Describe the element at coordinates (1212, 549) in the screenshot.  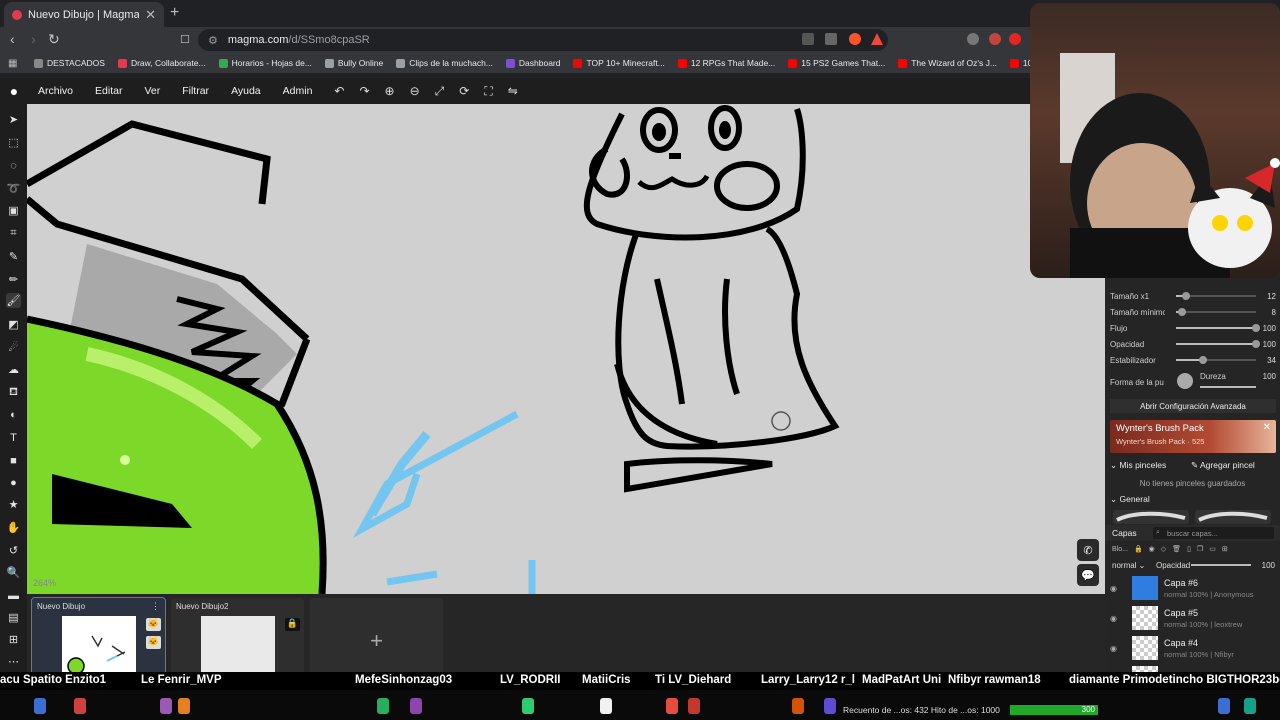
I see `group-icon: ▭` at that location.